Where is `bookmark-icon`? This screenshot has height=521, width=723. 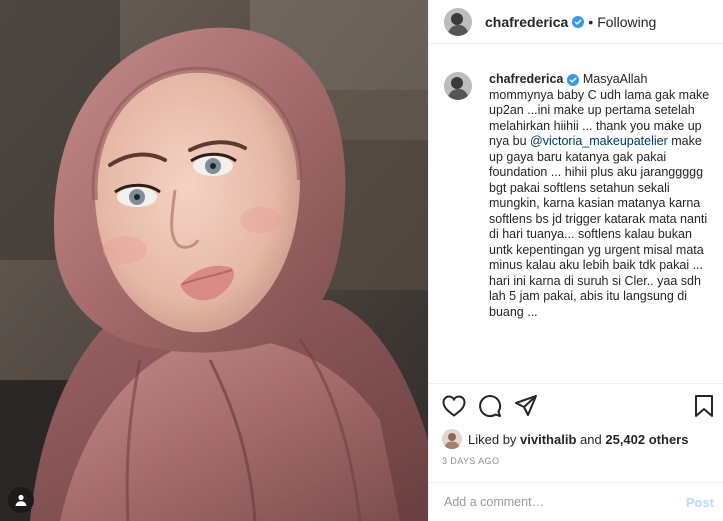 bookmark-icon is located at coordinates (704, 406).